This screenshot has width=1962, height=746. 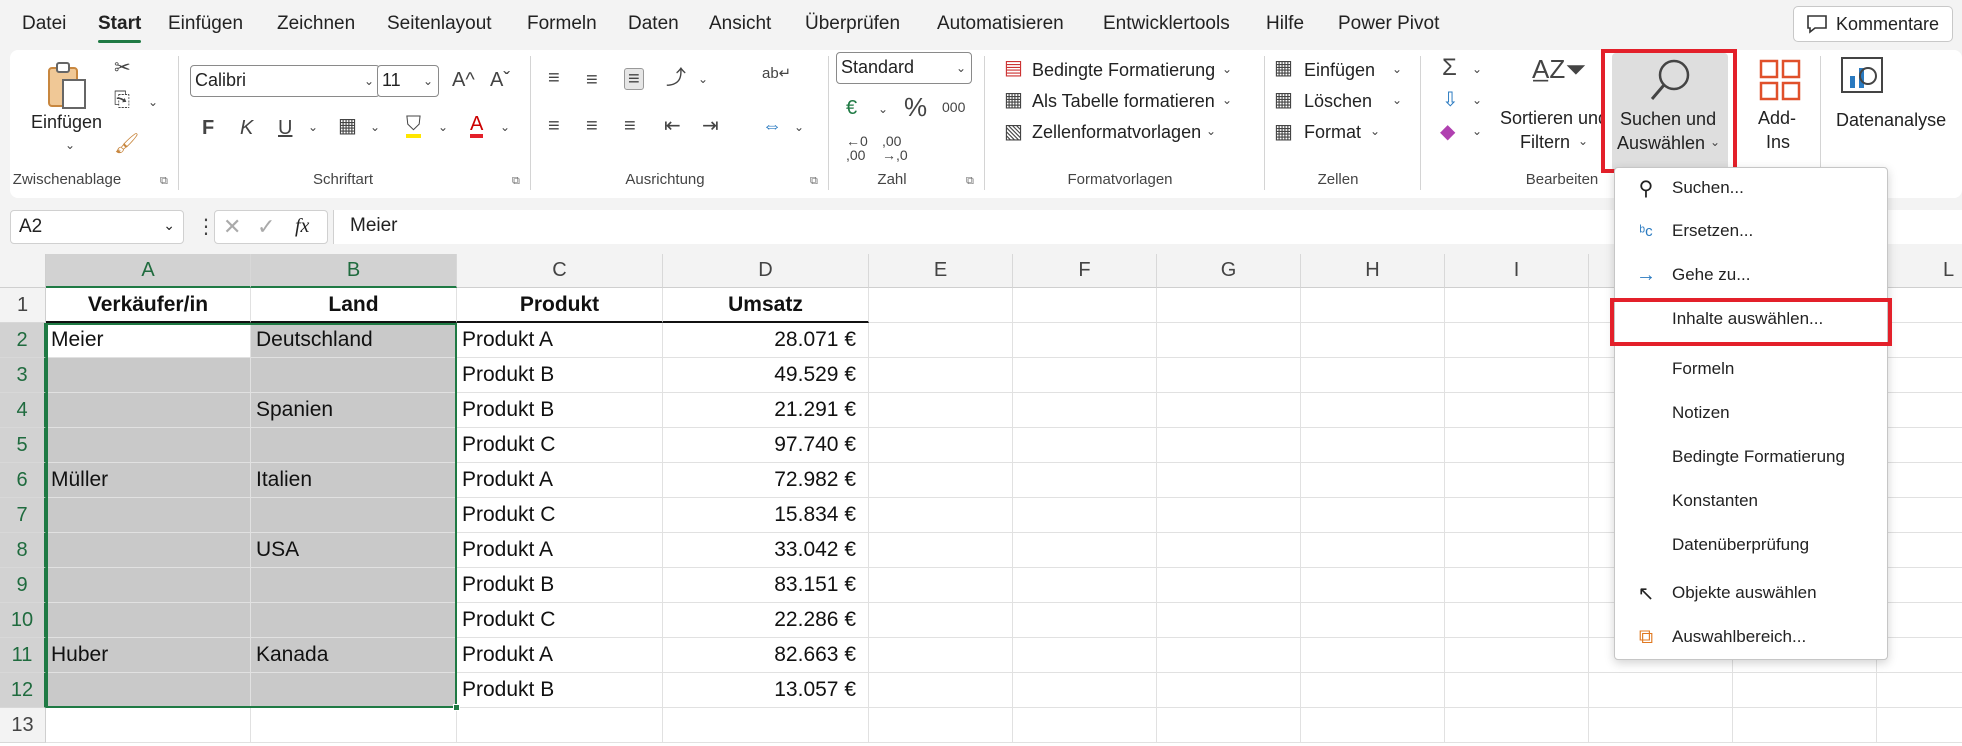 What do you see at coordinates (766, 620) in the screenshot?
I see `cell-d10: 22.286 €` at bounding box center [766, 620].